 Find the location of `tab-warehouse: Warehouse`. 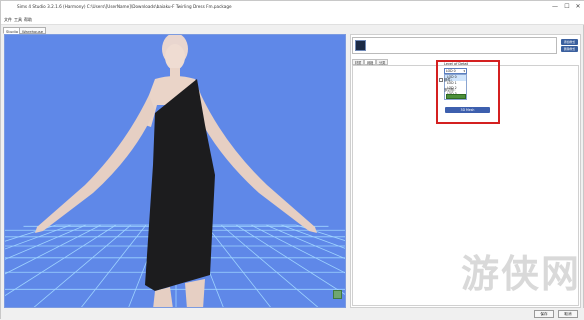

tab-warehouse: Warehouse is located at coordinates (33, 30).